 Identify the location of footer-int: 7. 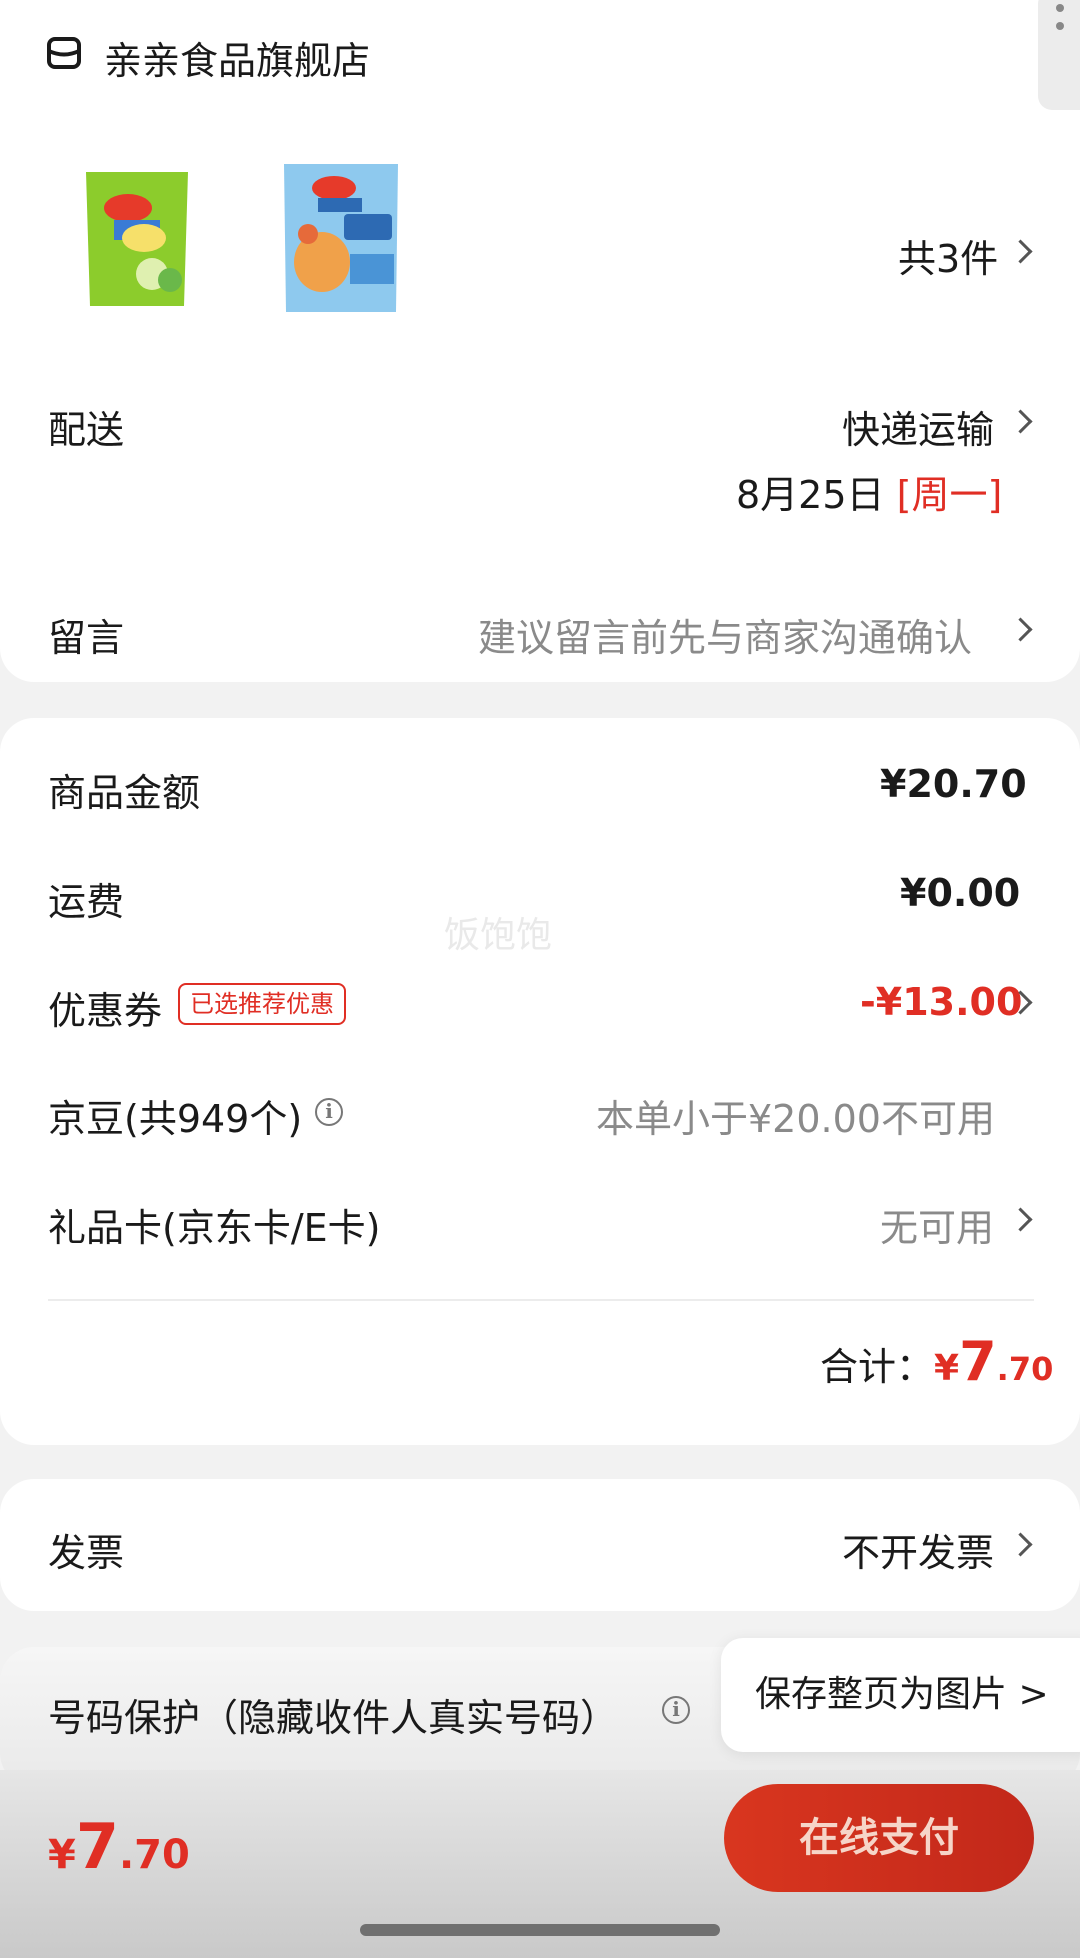
(97, 1846).